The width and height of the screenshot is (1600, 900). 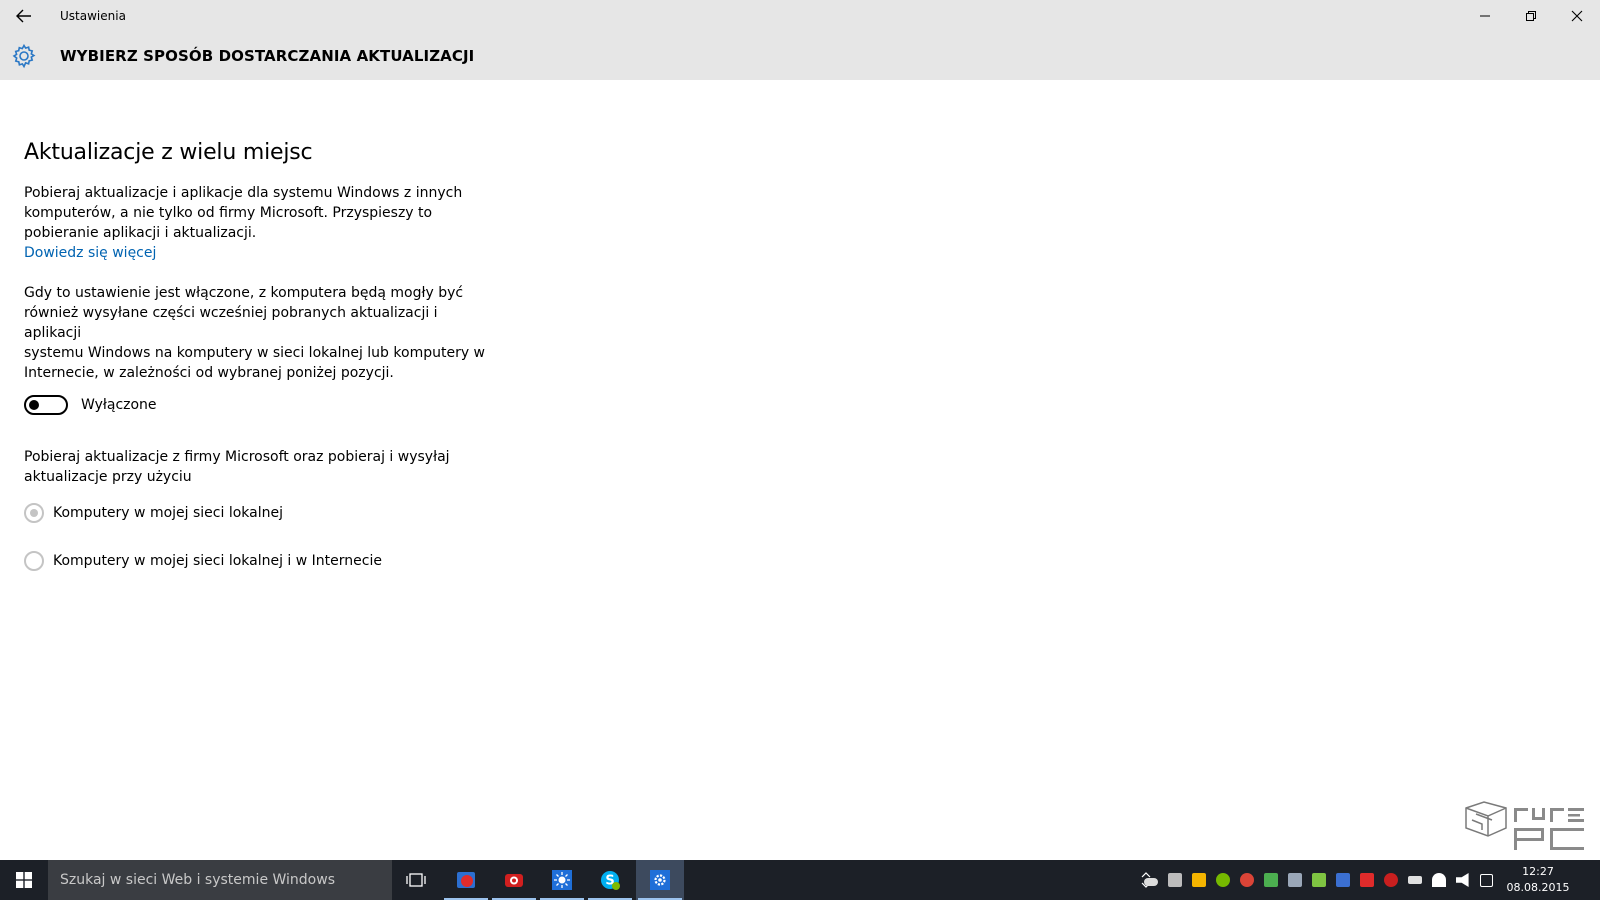 I want to click on settings-icon, so click(x=660, y=880).